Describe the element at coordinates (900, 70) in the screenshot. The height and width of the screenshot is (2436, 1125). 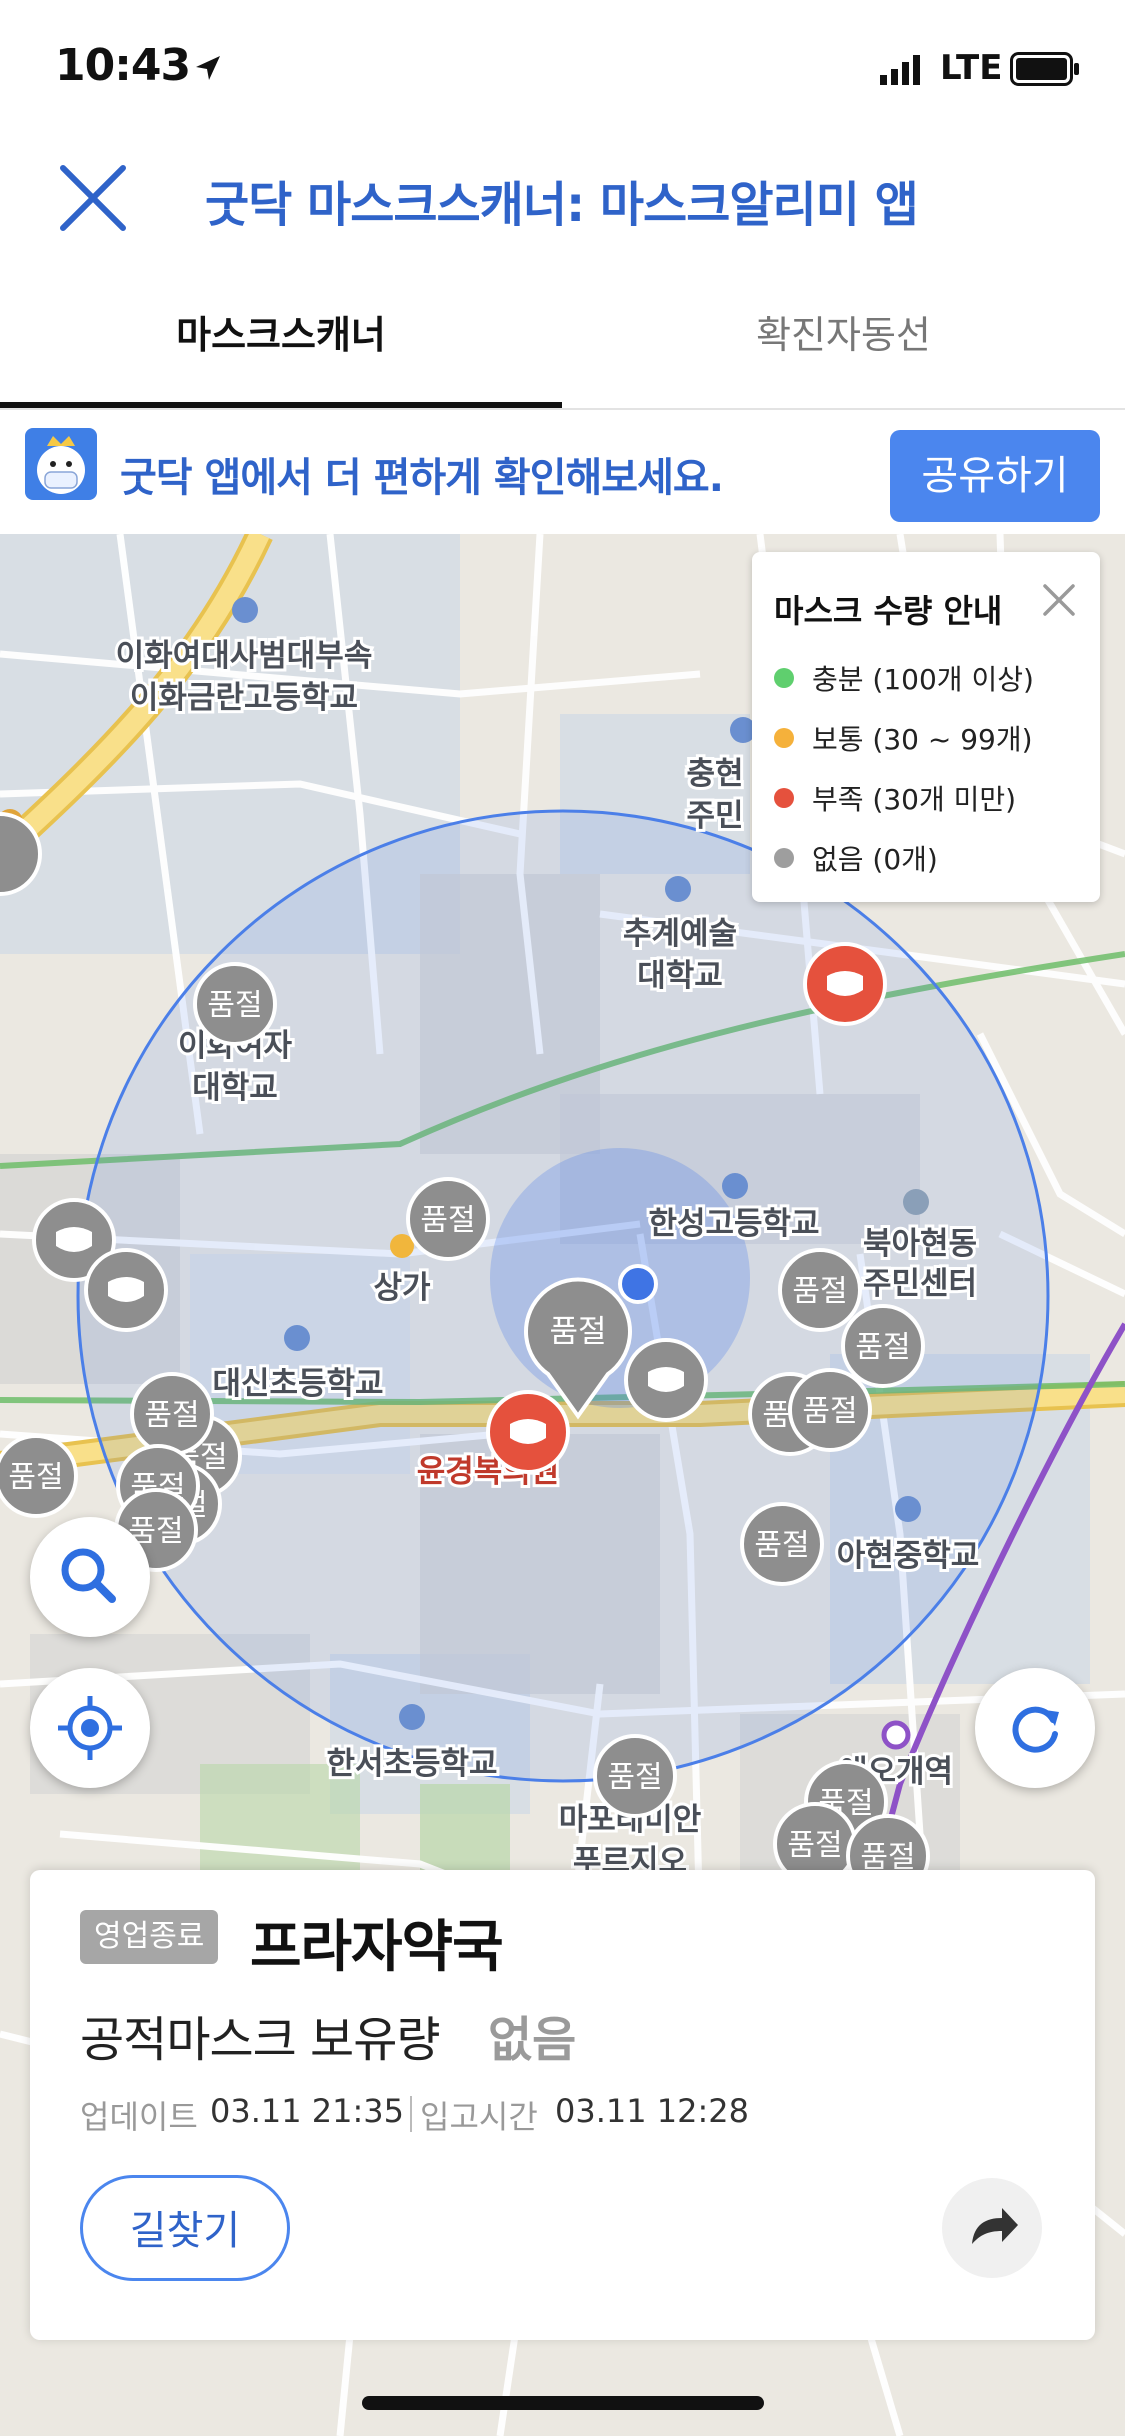
I see `signal-icon` at that location.